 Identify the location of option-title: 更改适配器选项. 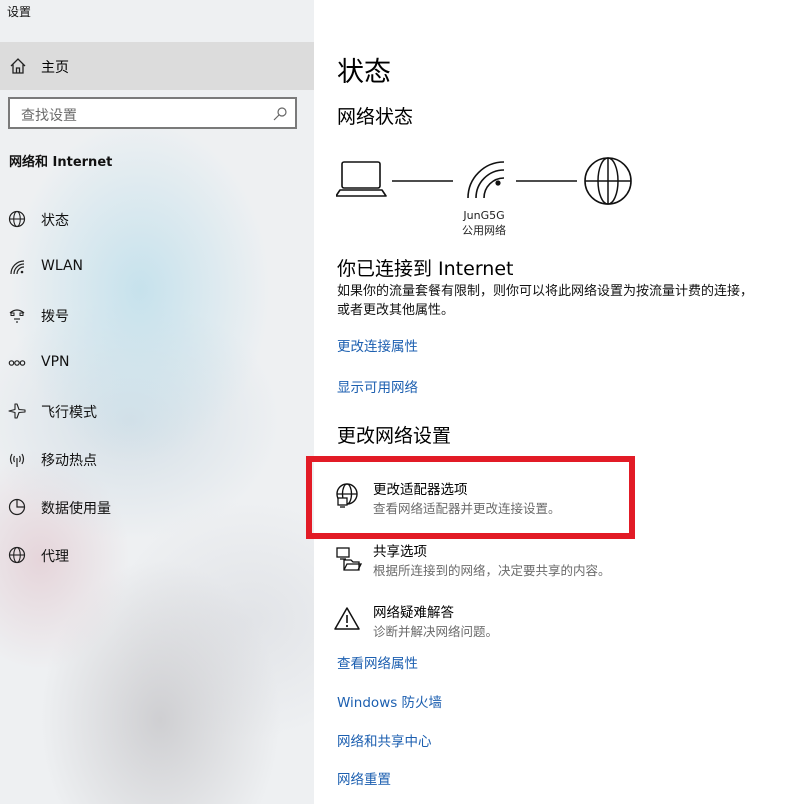
(420, 490).